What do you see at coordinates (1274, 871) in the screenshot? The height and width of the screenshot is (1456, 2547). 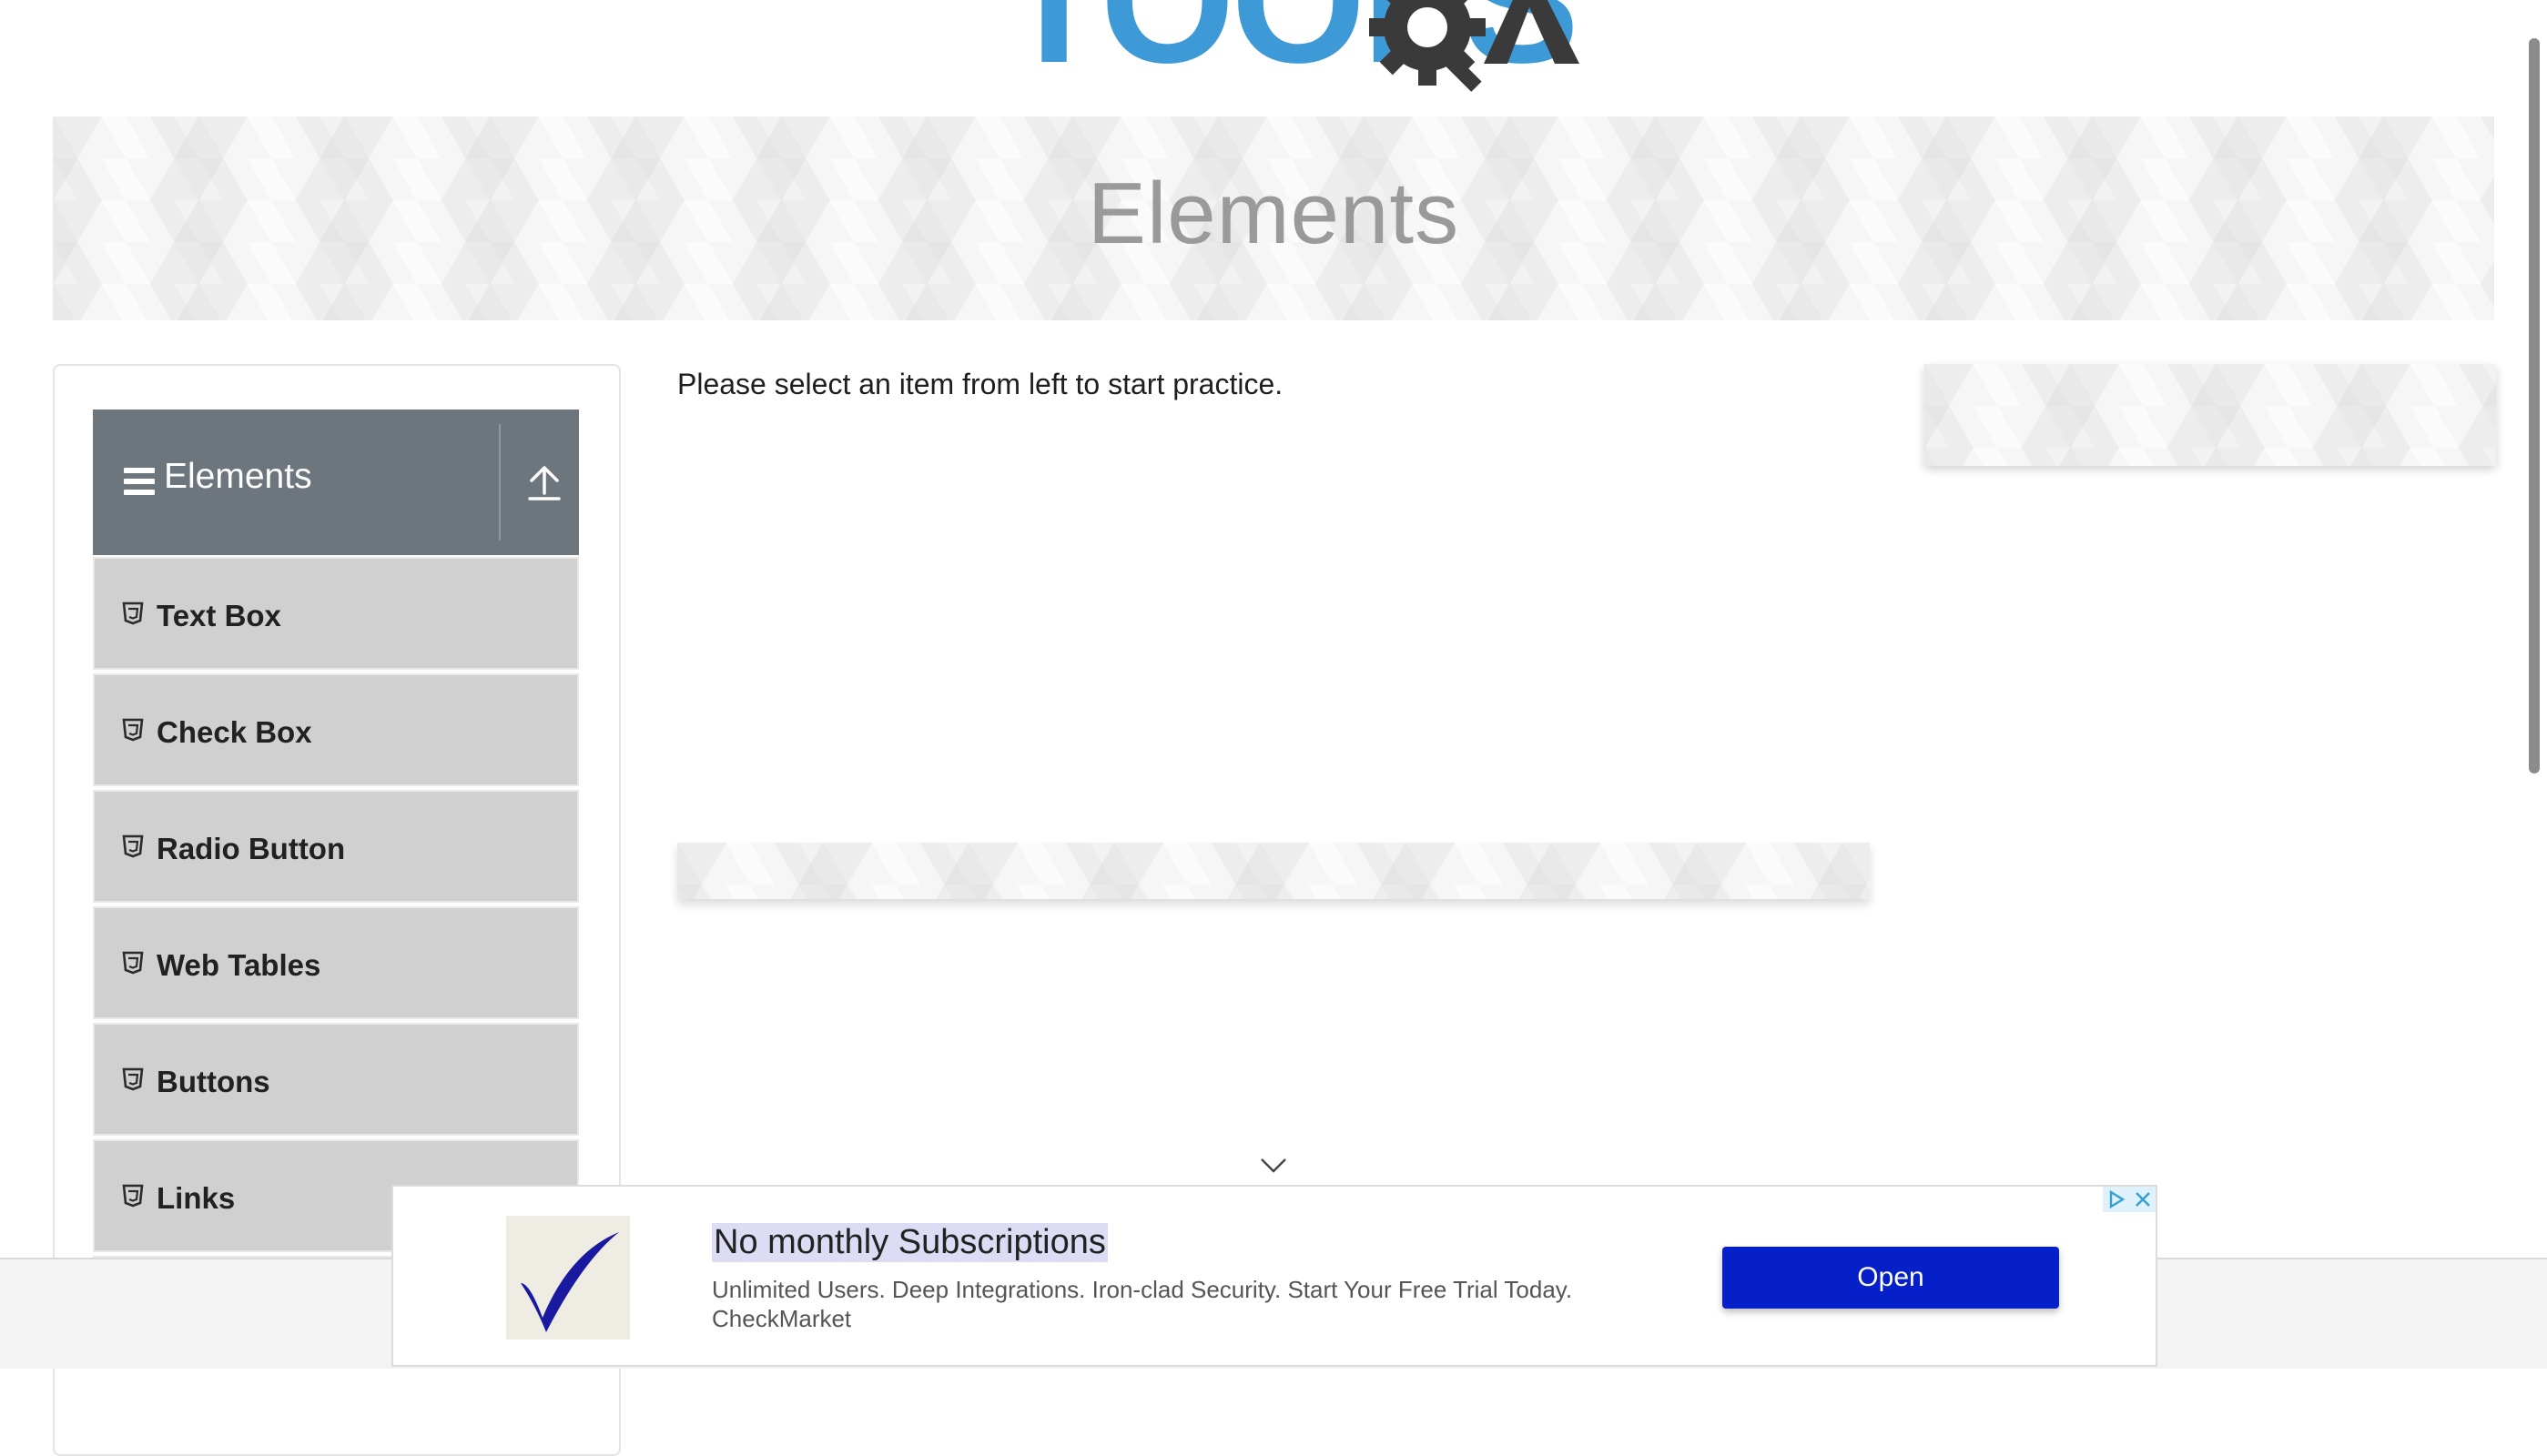 I see `ad-slot-middle` at bounding box center [1274, 871].